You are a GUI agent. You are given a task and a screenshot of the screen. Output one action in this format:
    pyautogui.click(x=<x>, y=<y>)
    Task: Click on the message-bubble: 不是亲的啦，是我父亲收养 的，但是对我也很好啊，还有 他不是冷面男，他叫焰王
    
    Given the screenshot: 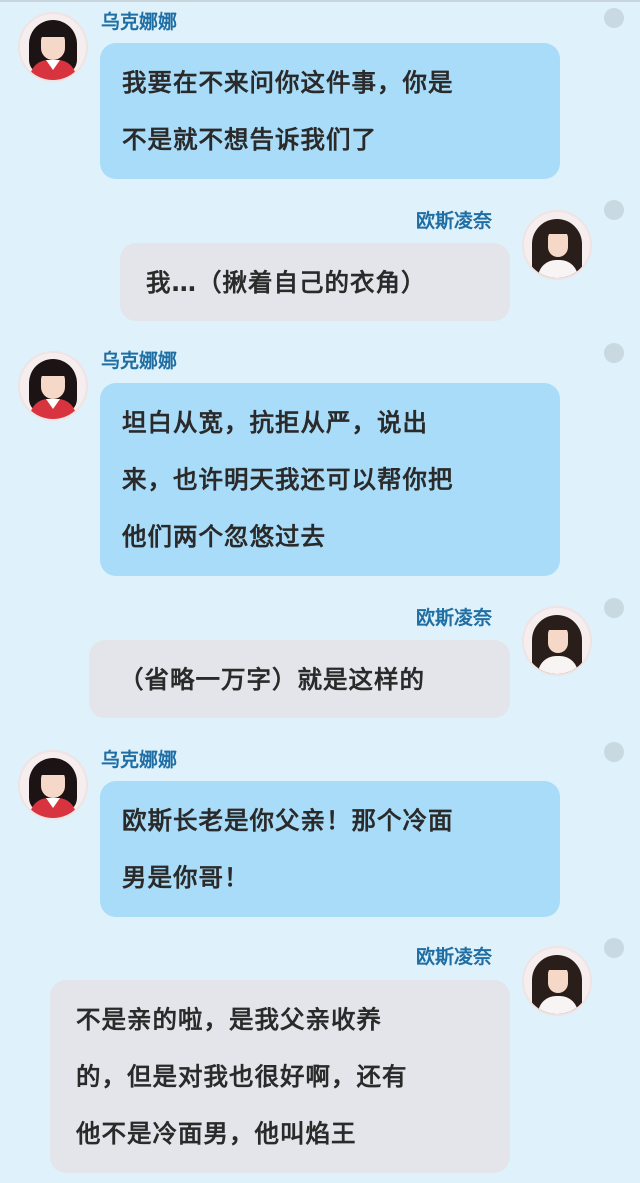 What is the action you would take?
    pyautogui.click(x=280, y=1076)
    